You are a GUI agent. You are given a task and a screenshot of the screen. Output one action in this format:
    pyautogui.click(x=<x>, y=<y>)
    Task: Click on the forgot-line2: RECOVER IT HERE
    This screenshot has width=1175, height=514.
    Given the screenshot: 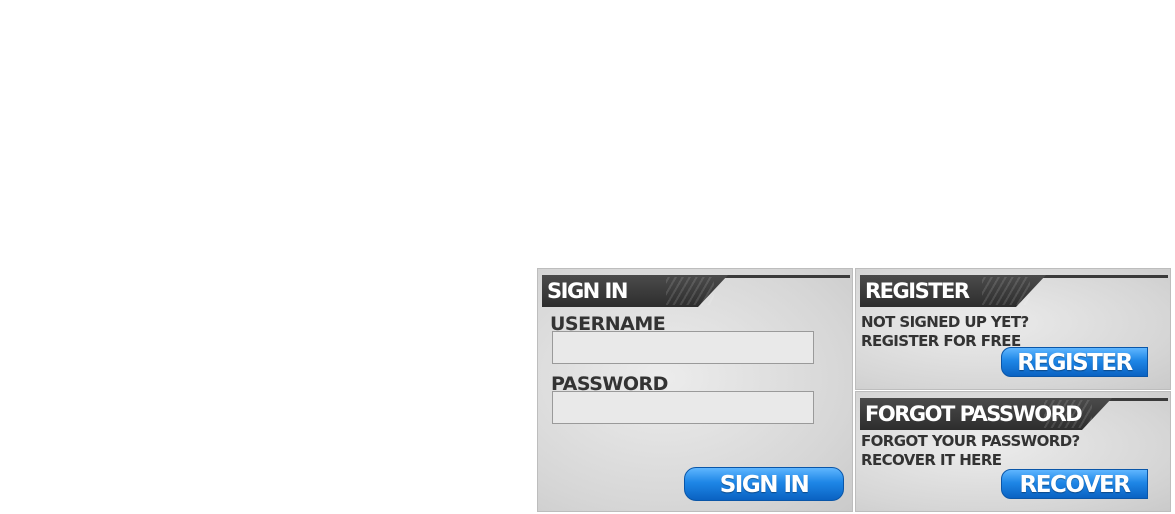 What is the action you would take?
    pyautogui.click(x=931, y=460)
    